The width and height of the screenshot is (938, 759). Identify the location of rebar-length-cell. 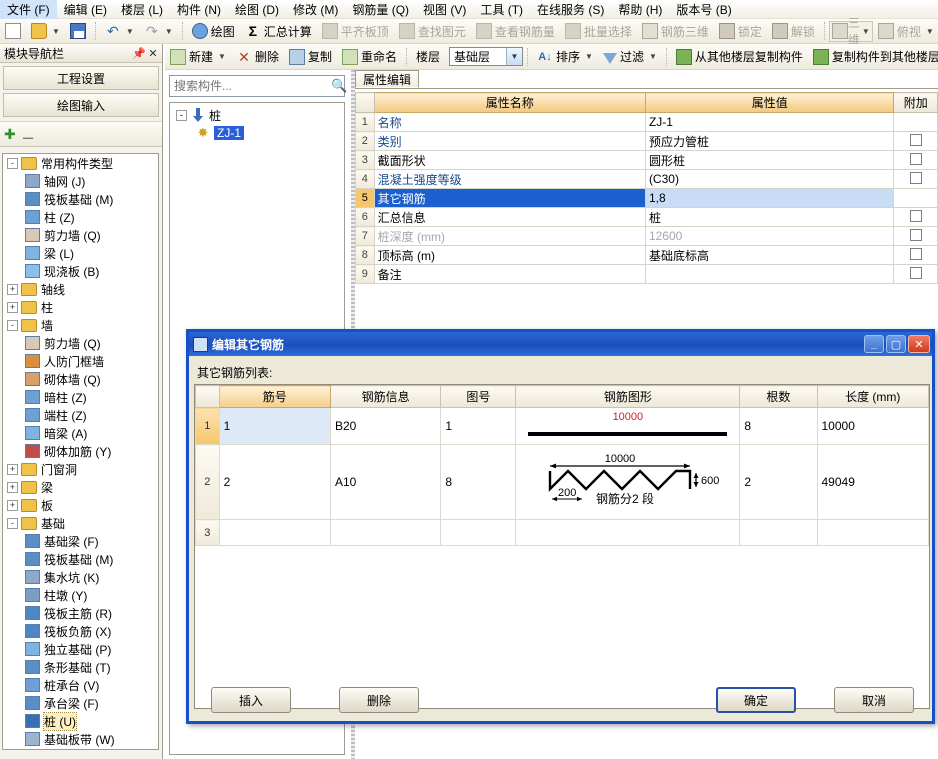
(872, 532).